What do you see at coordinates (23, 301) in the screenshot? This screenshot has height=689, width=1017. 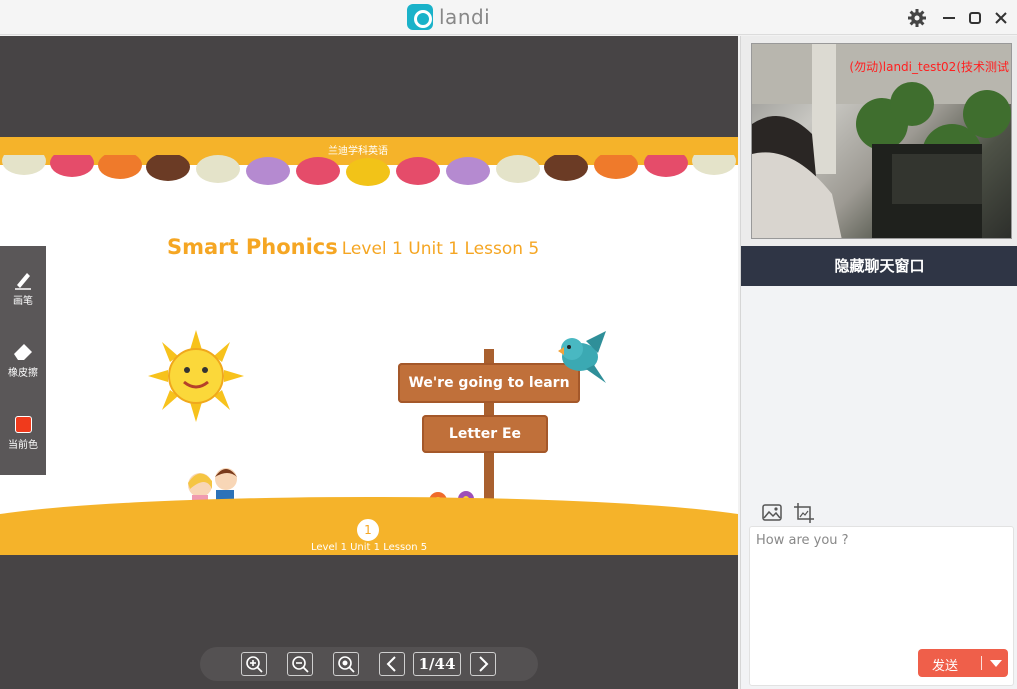 I see `pen-tool-label: 画笔` at bounding box center [23, 301].